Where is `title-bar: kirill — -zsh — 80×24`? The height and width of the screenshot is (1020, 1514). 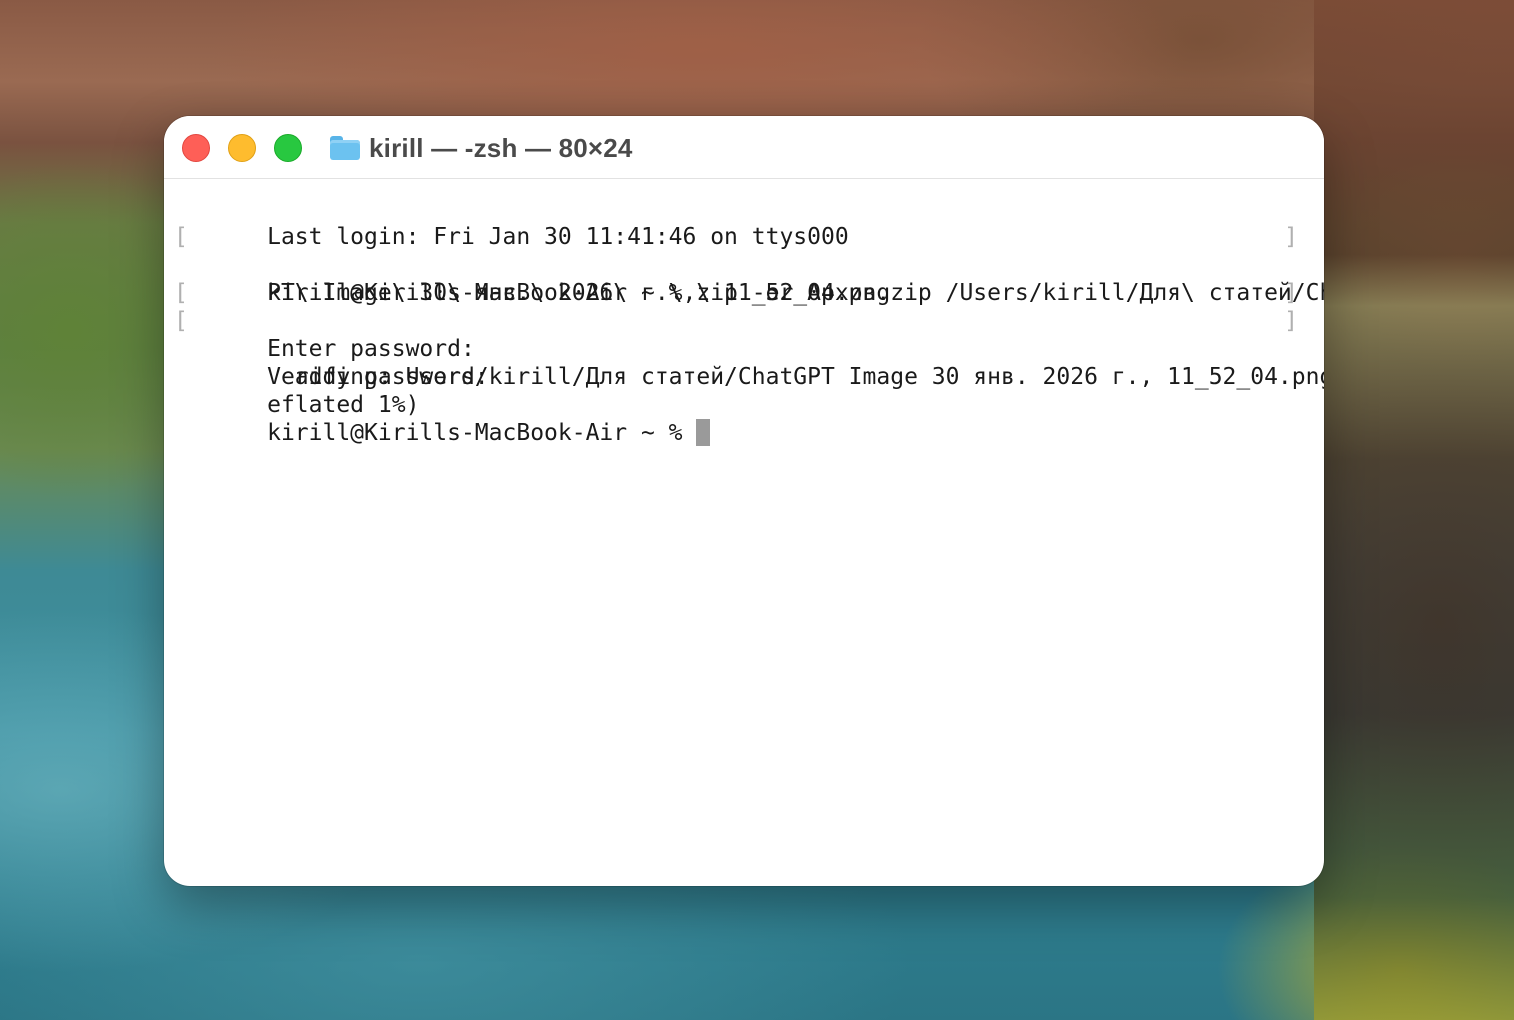 title-bar: kirill — -zsh — 80×24 is located at coordinates (744, 147).